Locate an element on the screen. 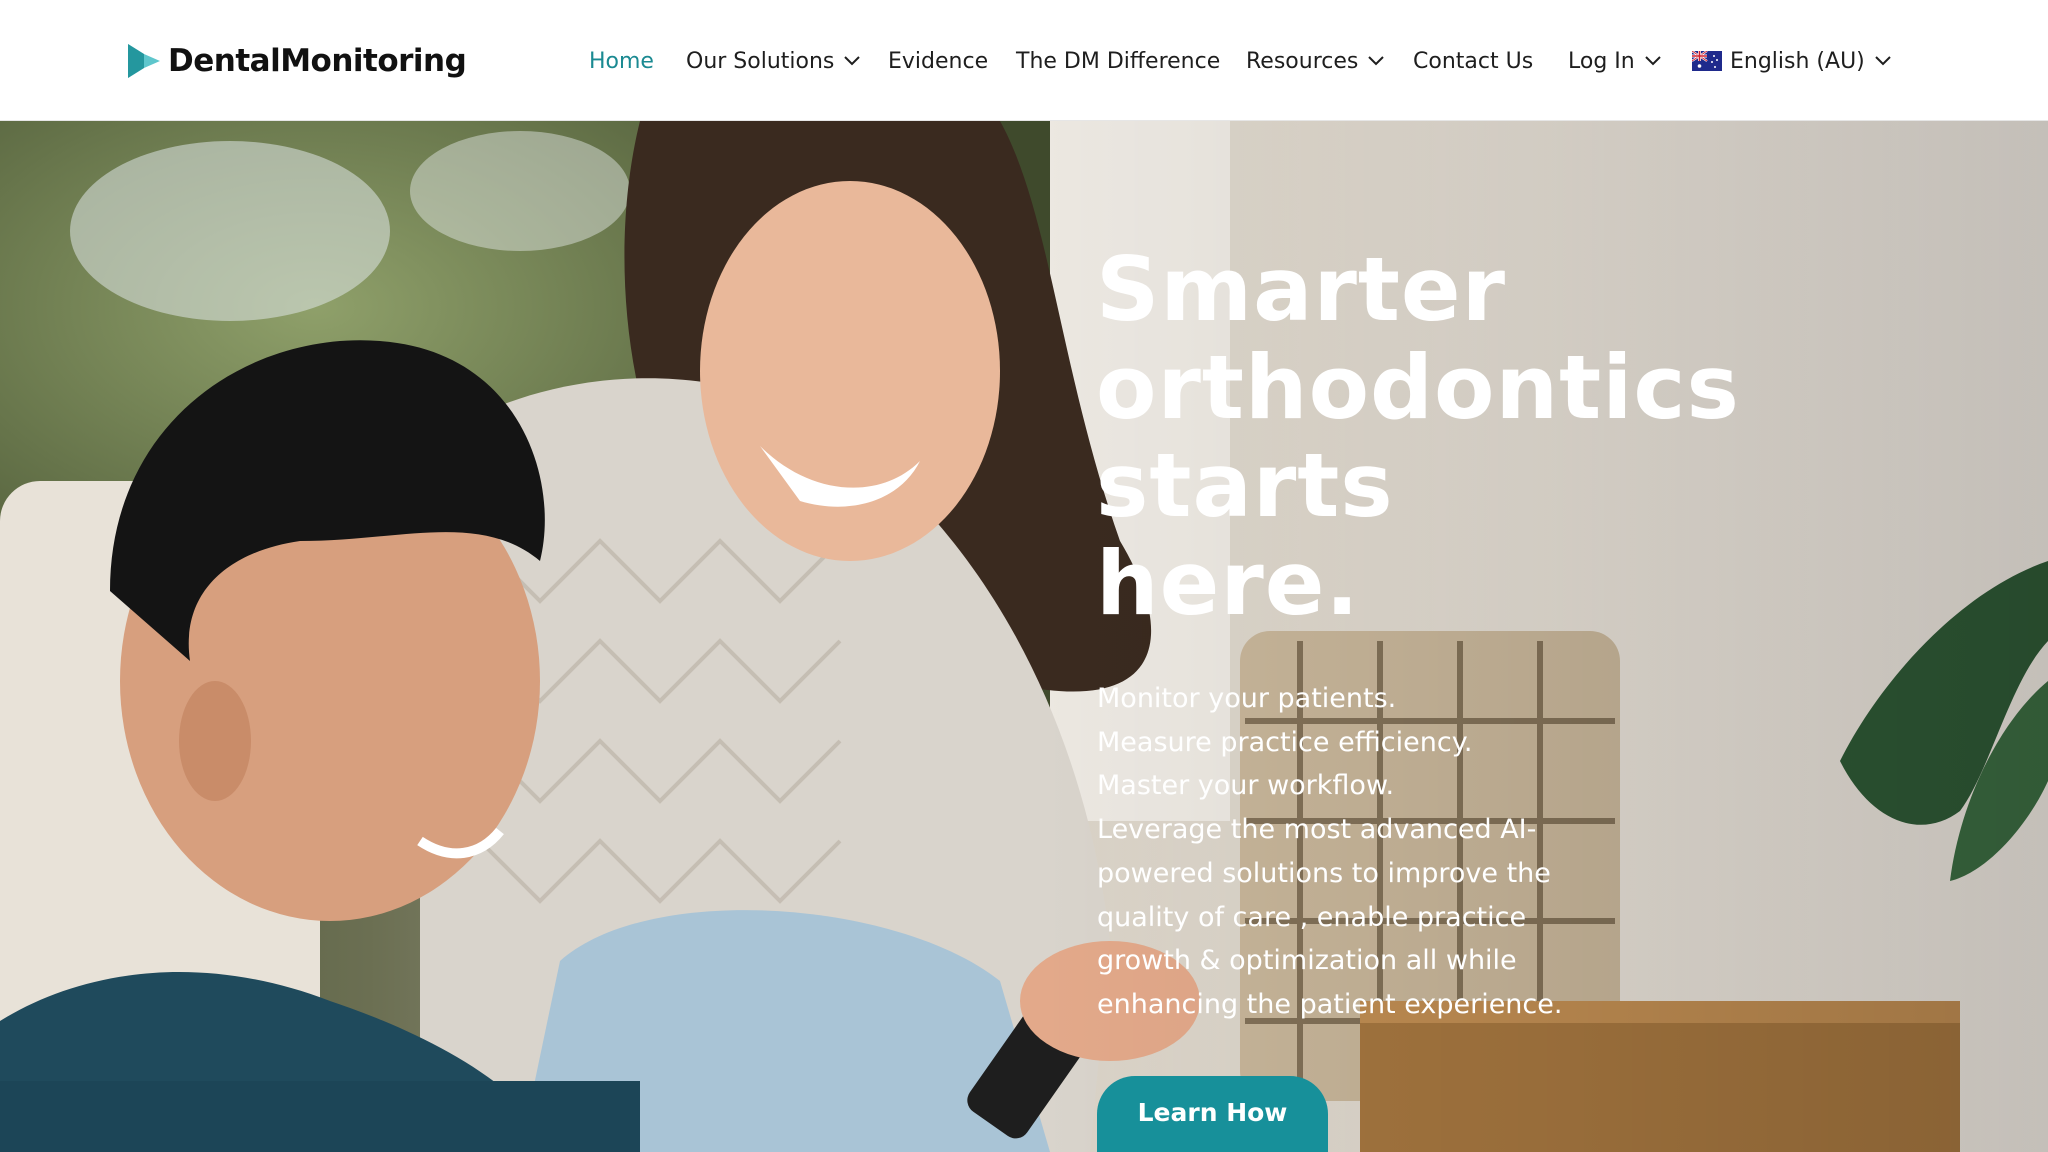 The image size is (2048, 1152). login-dropdown: Log In is located at coordinates (1614, 61).